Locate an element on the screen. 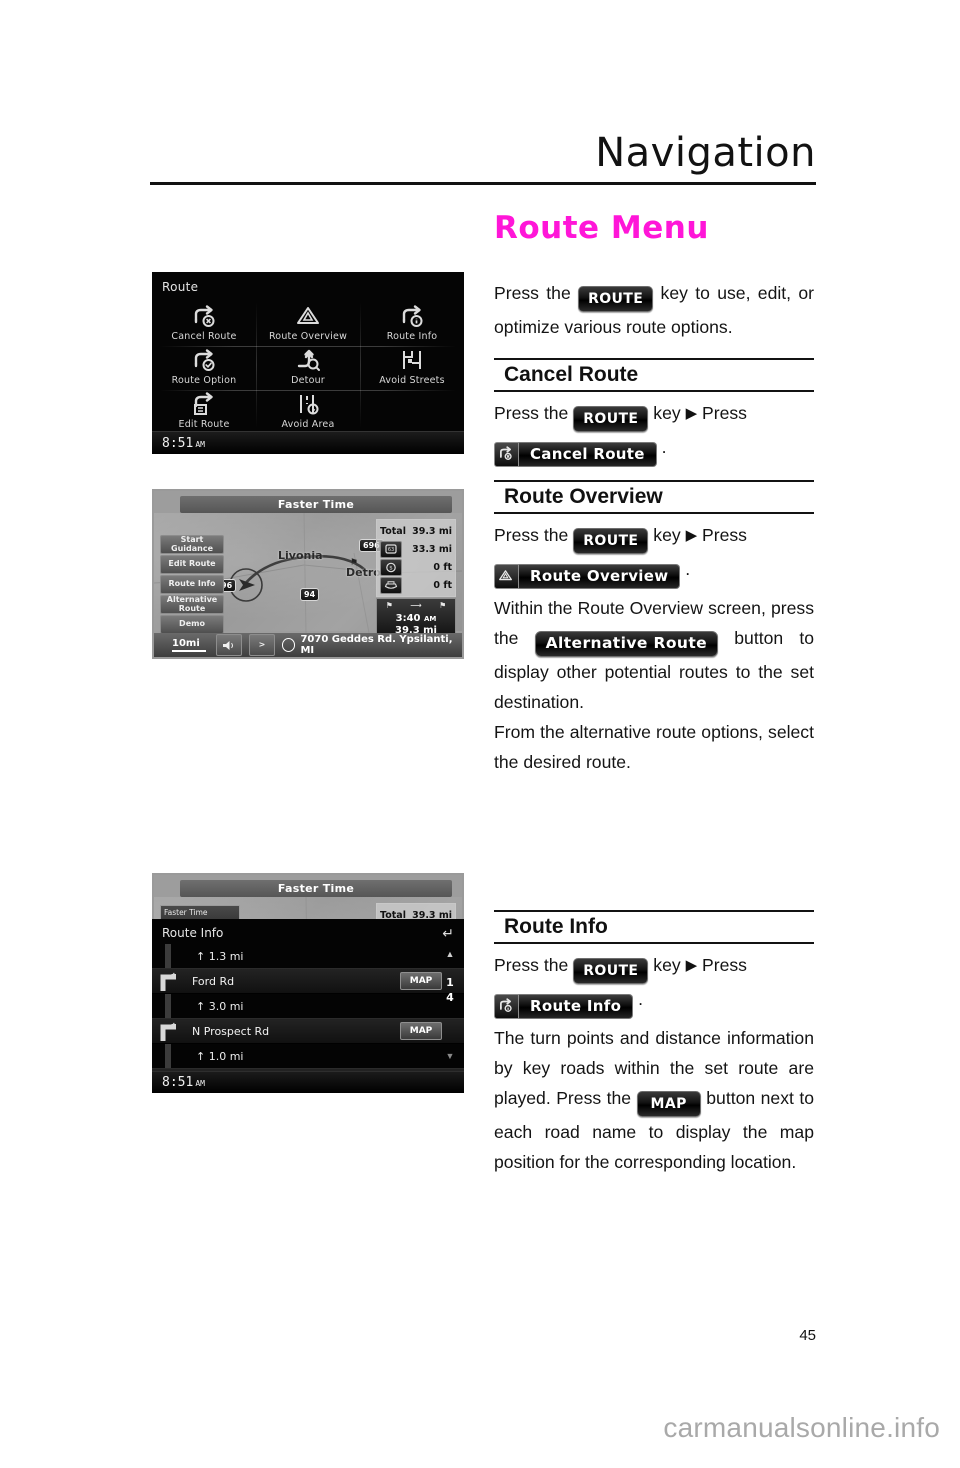  toll-icon: $ is located at coordinates (391, 567).